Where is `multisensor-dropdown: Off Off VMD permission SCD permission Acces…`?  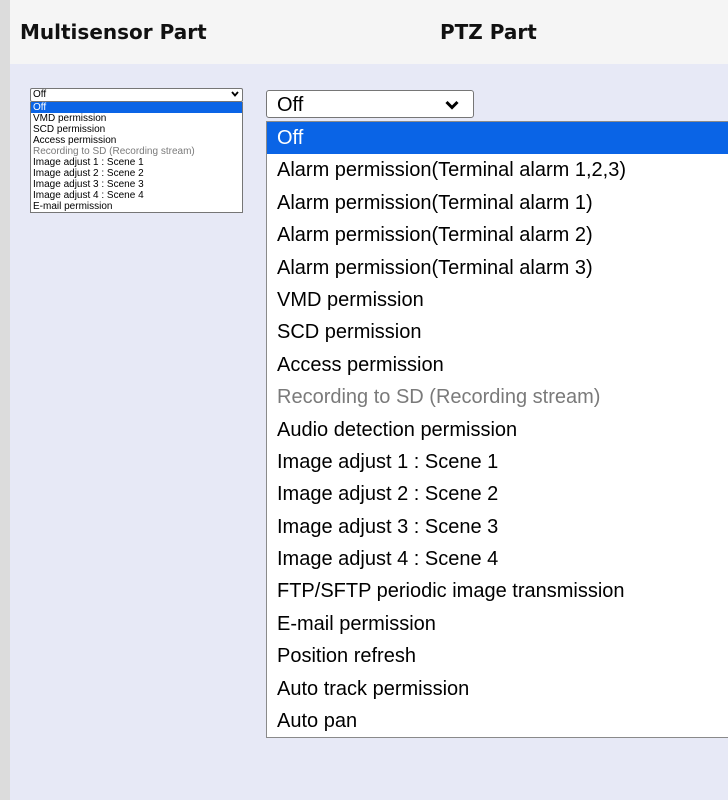 multisensor-dropdown: Off Off VMD permission SCD permission Acces… is located at coordinates (136, 150).